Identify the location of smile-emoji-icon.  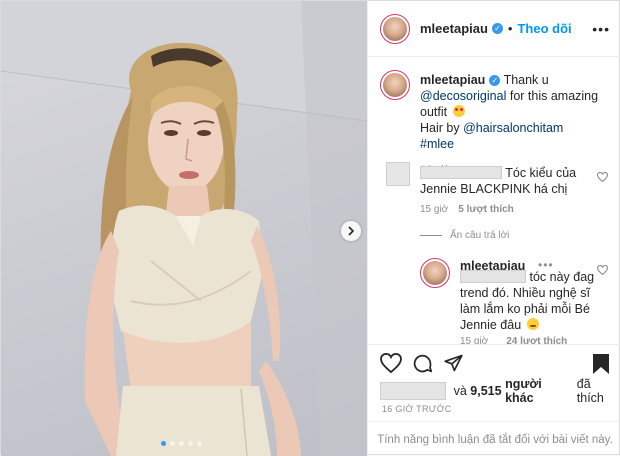
(532, 324).